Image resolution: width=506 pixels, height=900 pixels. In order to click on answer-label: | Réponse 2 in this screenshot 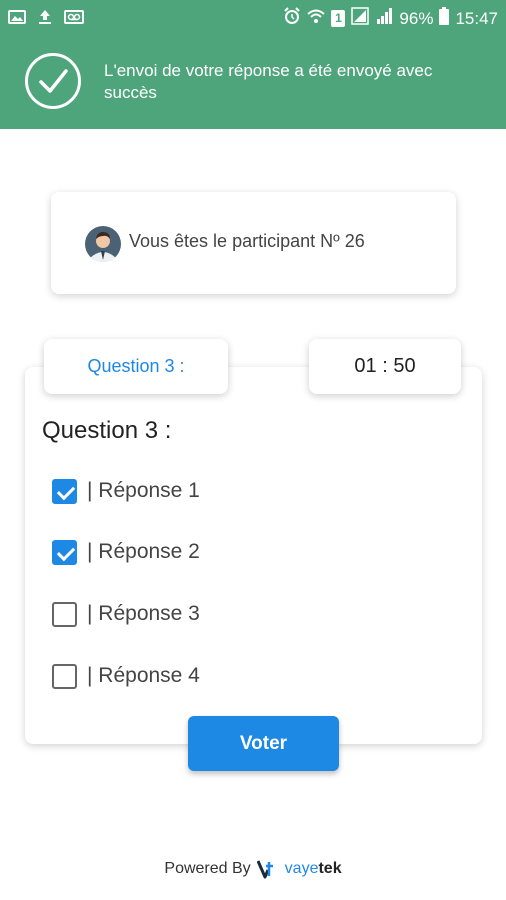, I will do `click(143, 551)`.